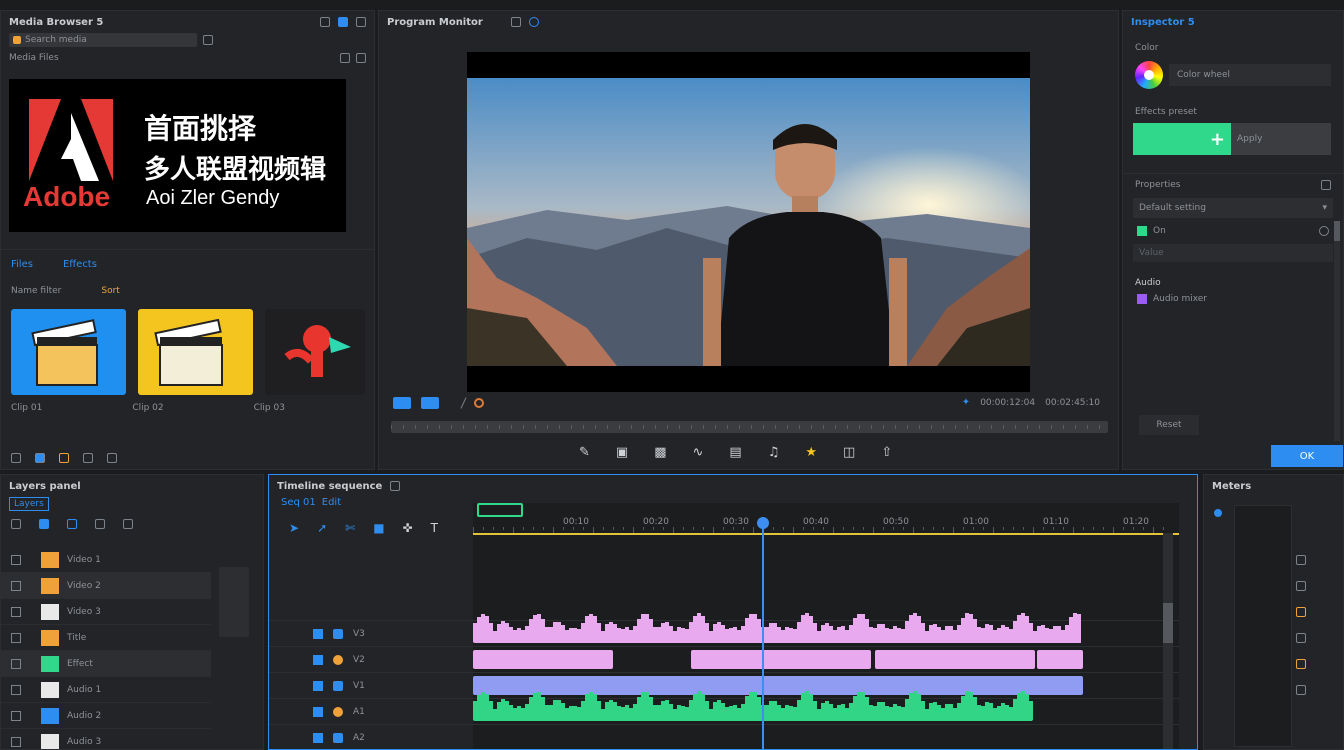 Image resolution: width=1344 pixels, height=750 pixels. What do you see at coordinates (106, 739) in the screenshot?
I see `layer-row: Audio 3` at bounding box center [106, 739].